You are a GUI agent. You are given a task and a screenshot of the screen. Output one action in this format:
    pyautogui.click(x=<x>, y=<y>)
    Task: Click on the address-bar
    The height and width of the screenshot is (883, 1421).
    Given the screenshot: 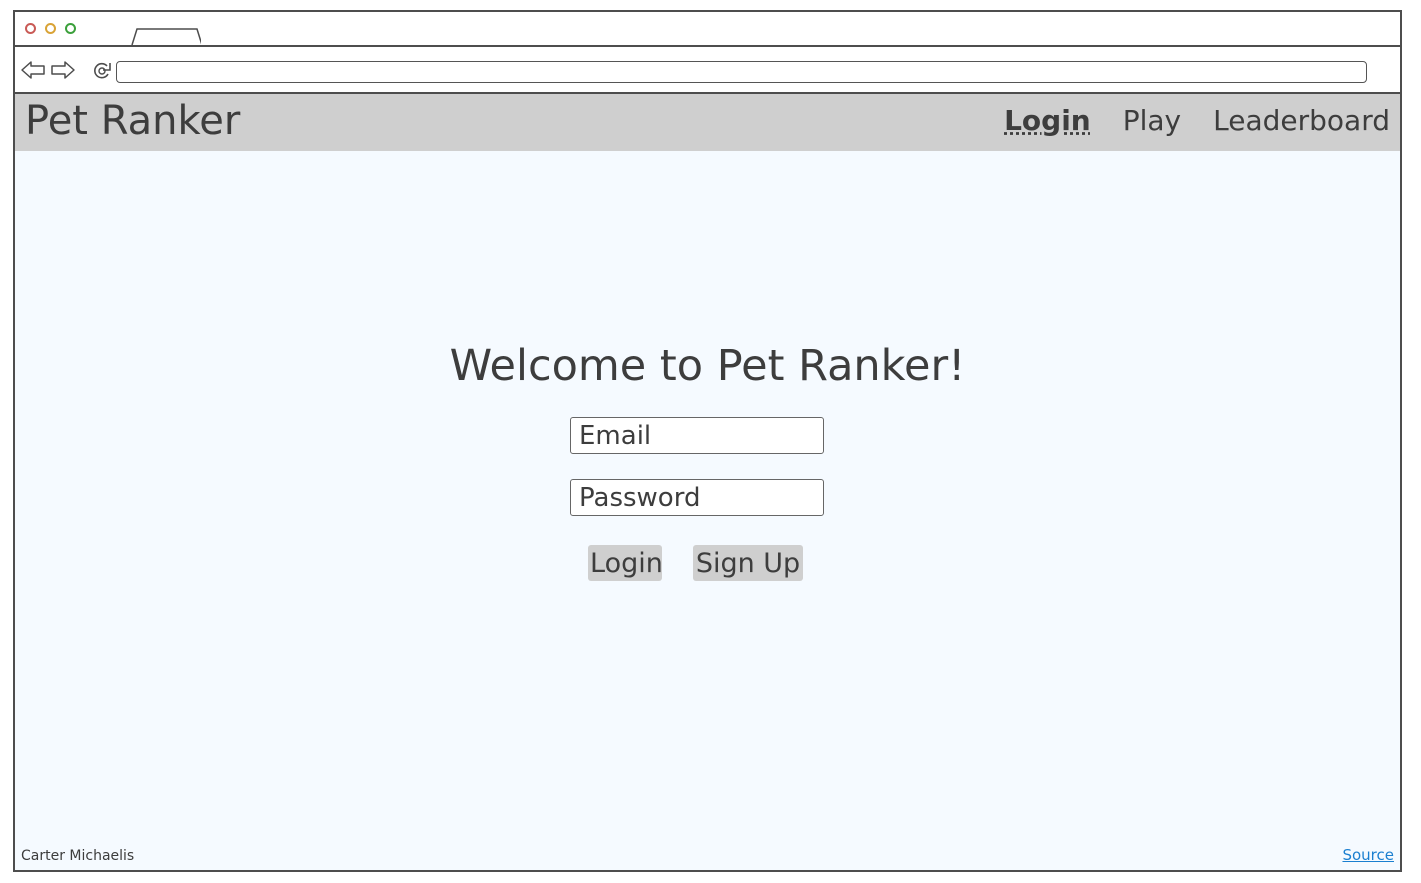 What is the action you would take?
    pyautogui.click(x=741, y=72)
    